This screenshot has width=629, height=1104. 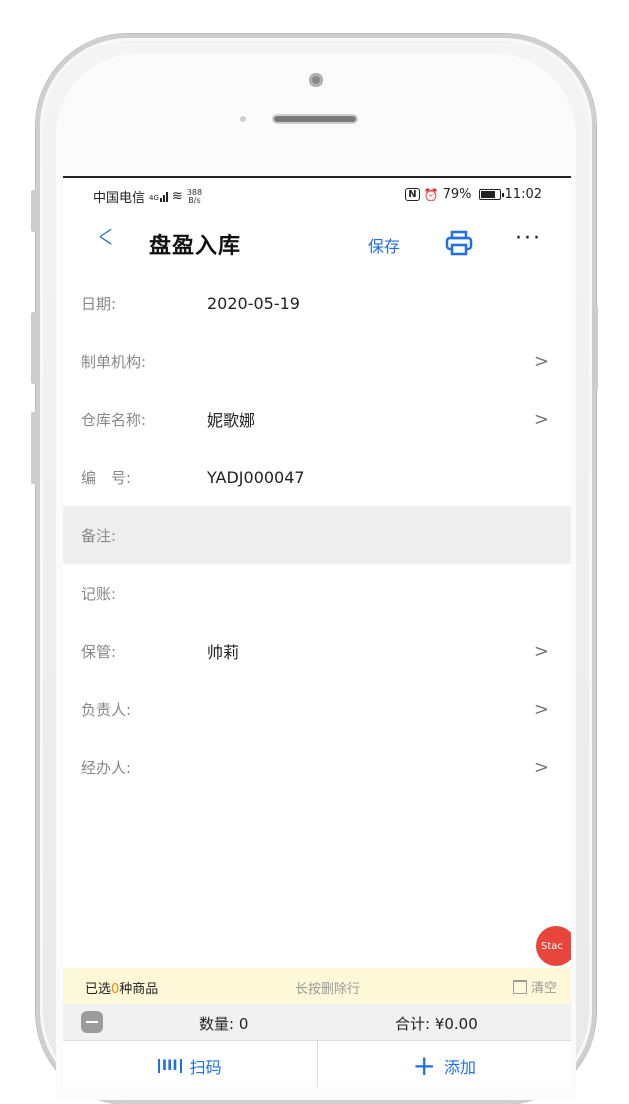 I want to click on add-button: + 添加, so click(x=445, y=1064).